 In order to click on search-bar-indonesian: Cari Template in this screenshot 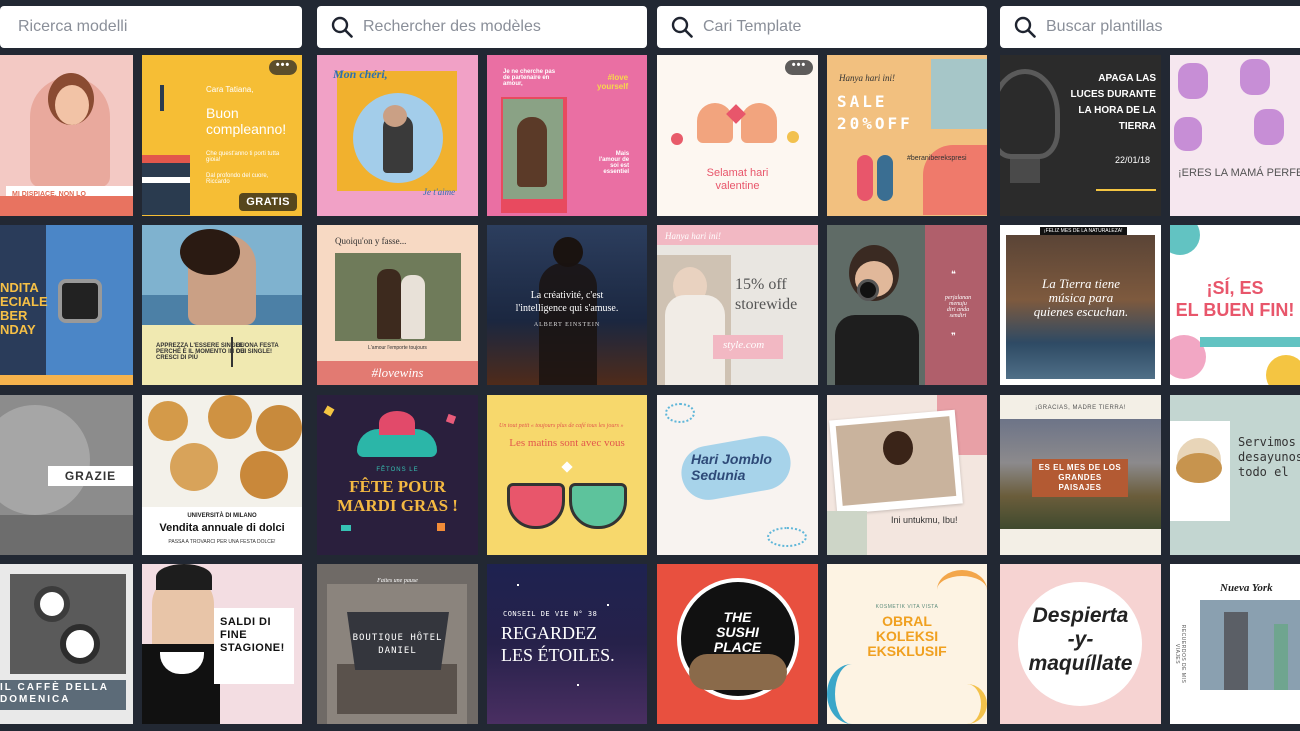, I will do `click(822, 27)`.